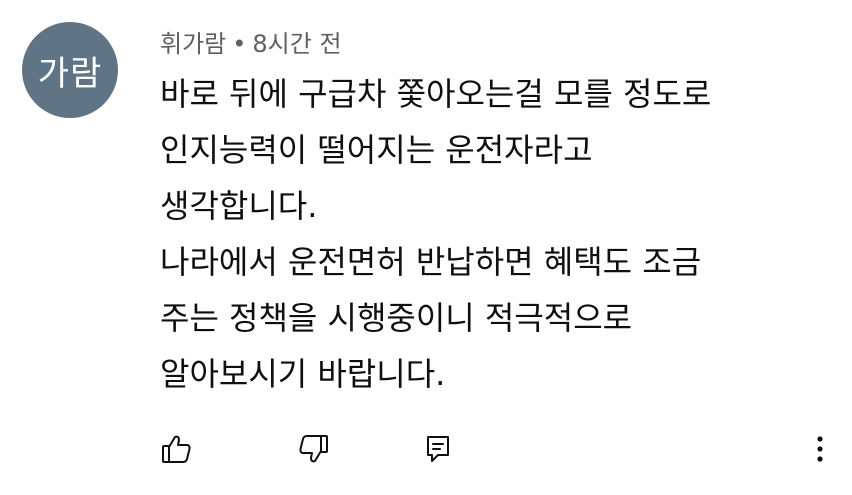 The width and height of the screenshot is (852, 495). I want to click on comment-meta: 휘가람 • 8시간 전, so click(251, 41).